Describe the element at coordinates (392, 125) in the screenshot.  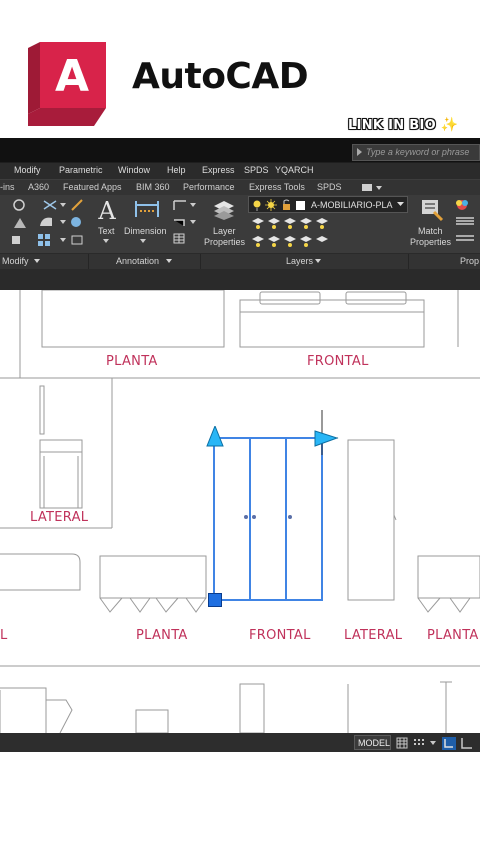
I see `link-in-bio-text: LINK IN BIO` at that location.